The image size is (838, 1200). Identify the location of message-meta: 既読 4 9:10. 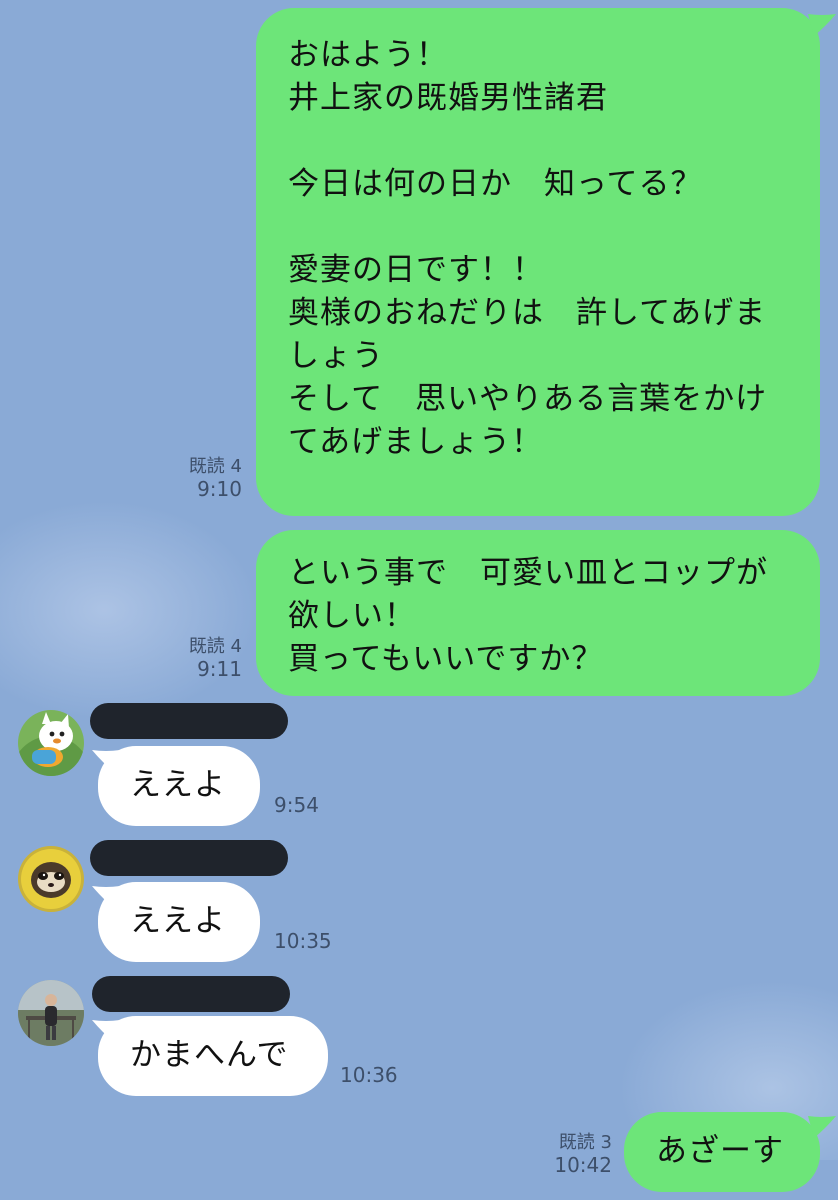
(196, 478).